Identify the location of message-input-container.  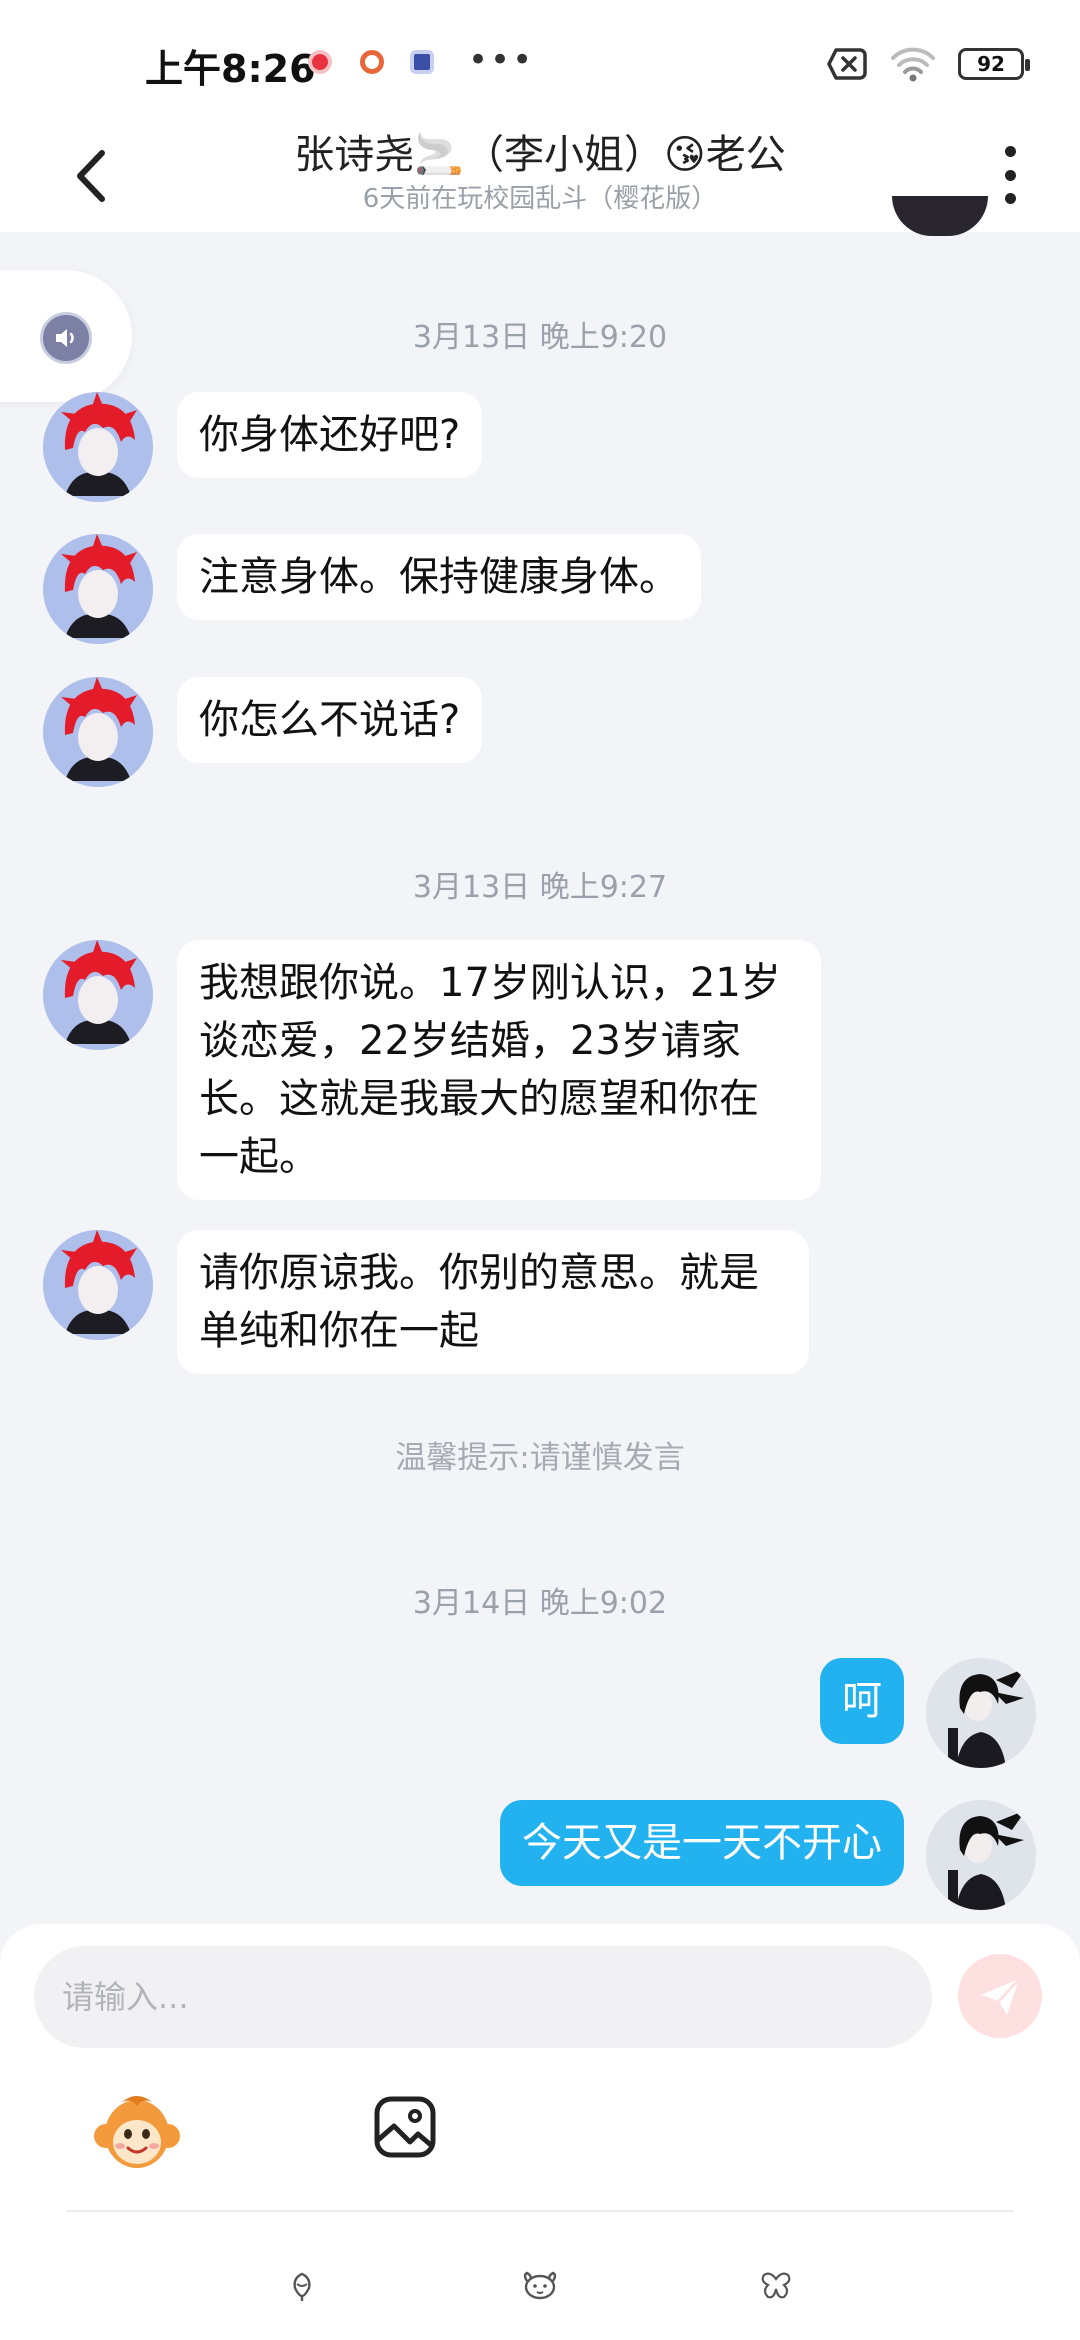
(483, 1997).